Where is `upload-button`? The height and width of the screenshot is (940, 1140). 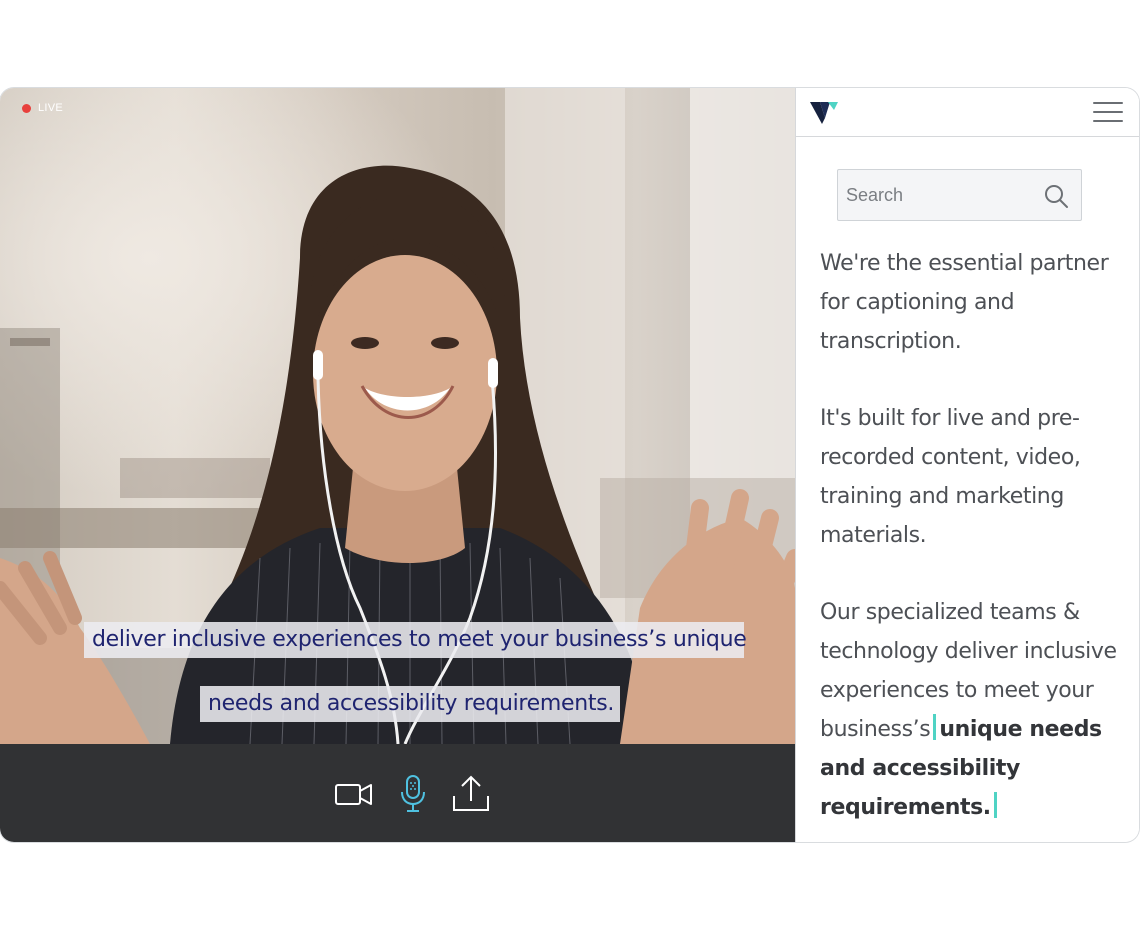 upload-button is located at coordinates (471, 794).